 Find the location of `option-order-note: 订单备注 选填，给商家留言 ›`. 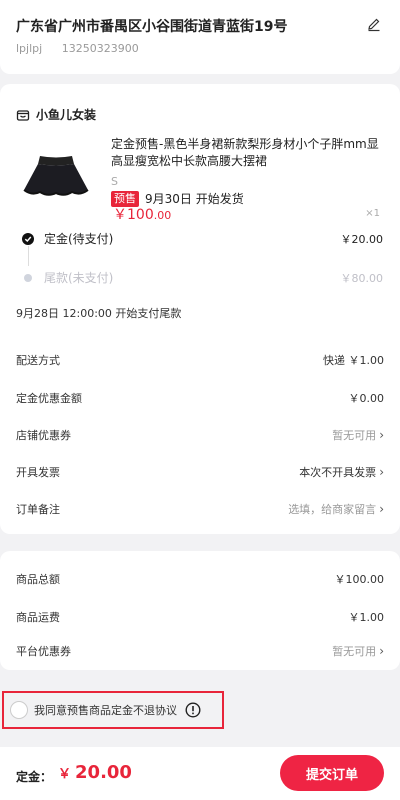

option-order-note: 订单备注 选填，给商家留言 › is located at coordinates (200, 509).